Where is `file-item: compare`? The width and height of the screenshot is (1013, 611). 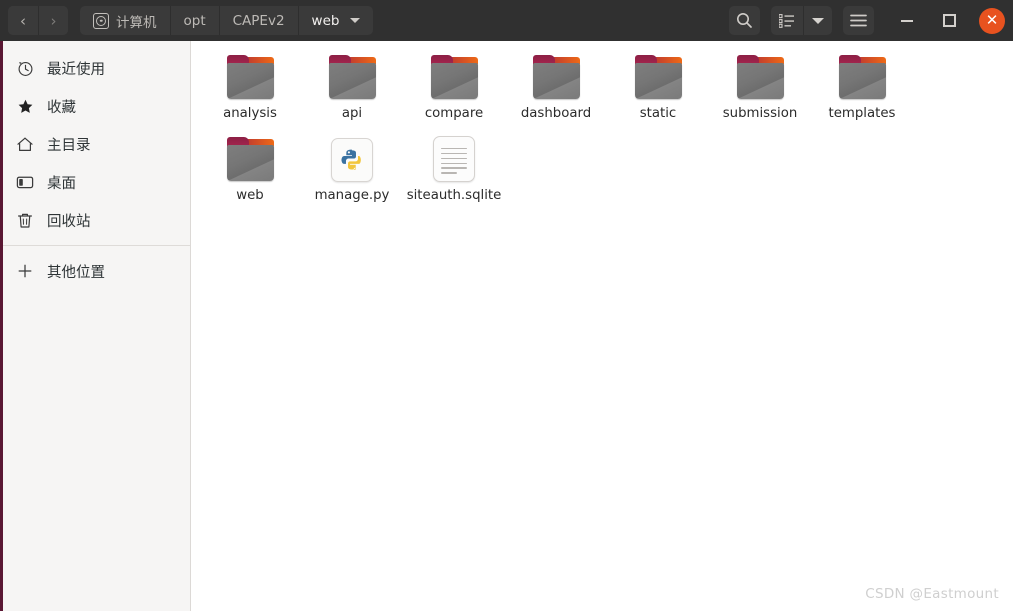
file-item: compare is located at coordinates (454, 88).